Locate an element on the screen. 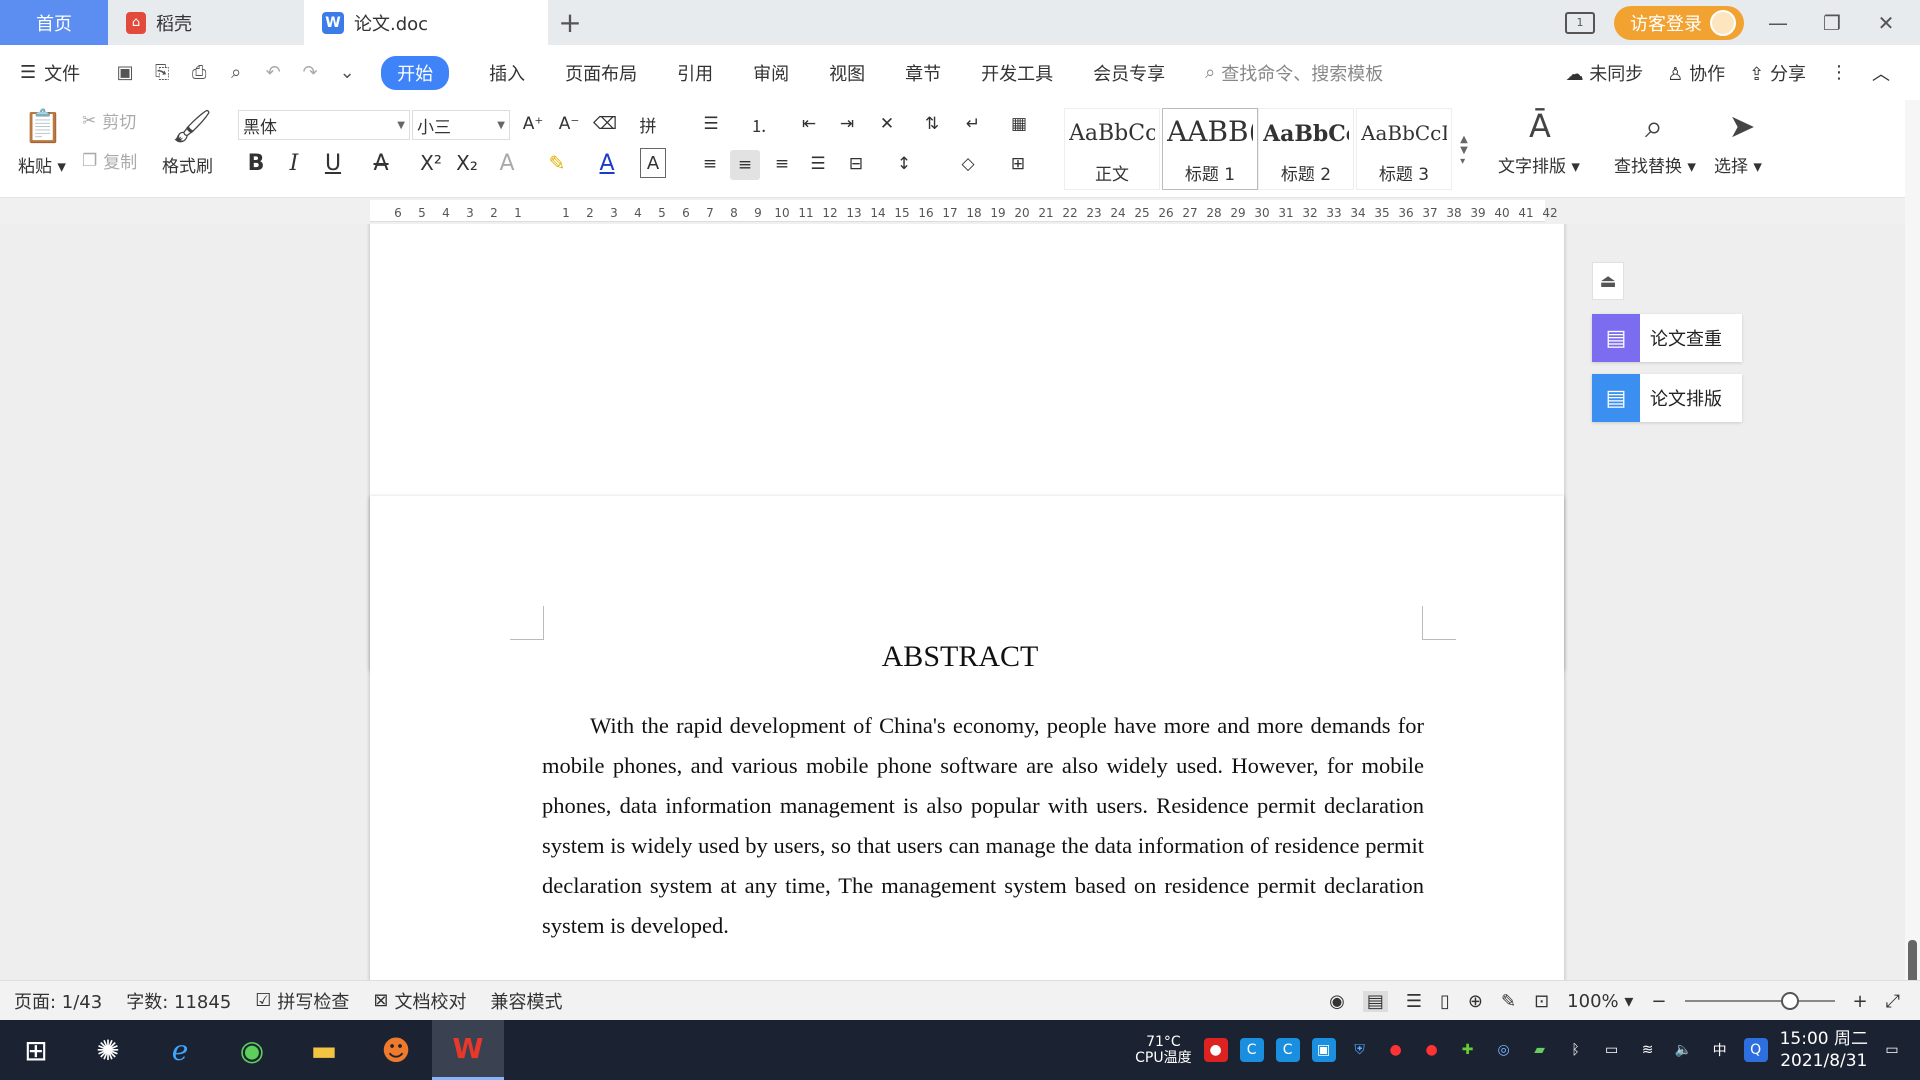 This screenshot has width=1920, height=1080. style-heading-3: AaBbCcDc 标题 3 is located at coordinates (1404, 149).